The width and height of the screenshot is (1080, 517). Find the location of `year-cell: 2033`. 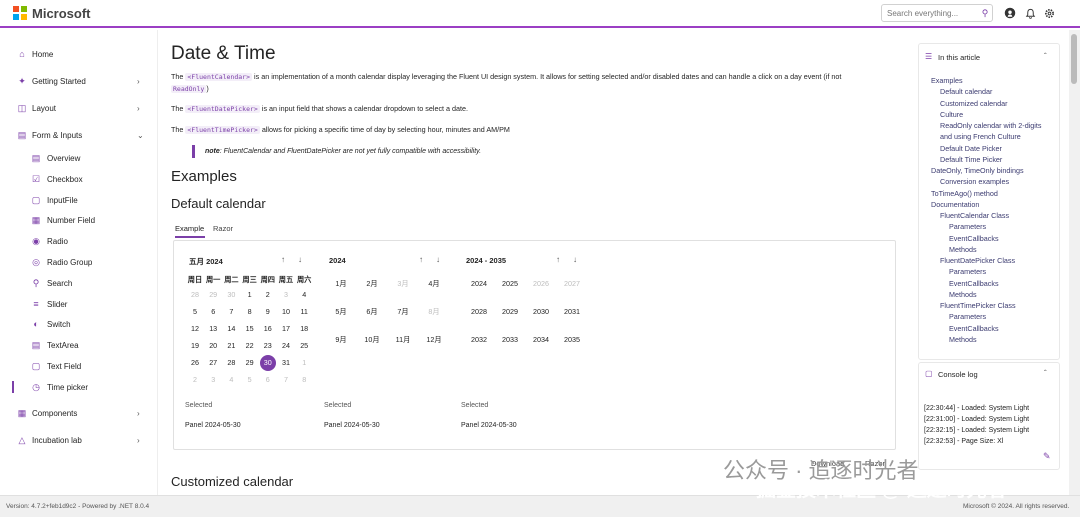

year-cell: 2033 is located at coordinates (510, 340).